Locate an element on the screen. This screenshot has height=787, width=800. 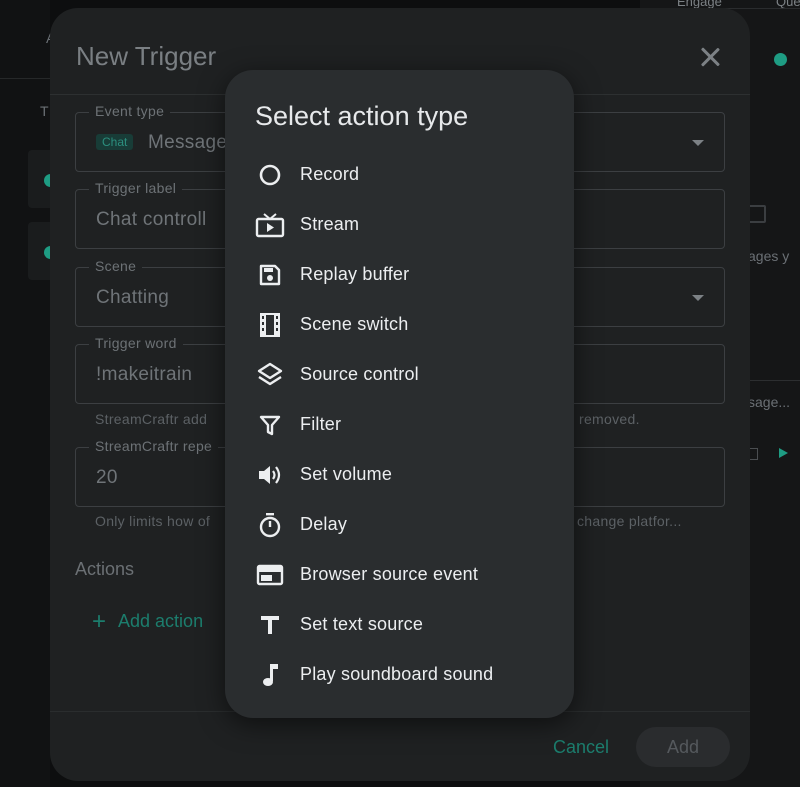
browser-icon is located at coordinates (270, 575).